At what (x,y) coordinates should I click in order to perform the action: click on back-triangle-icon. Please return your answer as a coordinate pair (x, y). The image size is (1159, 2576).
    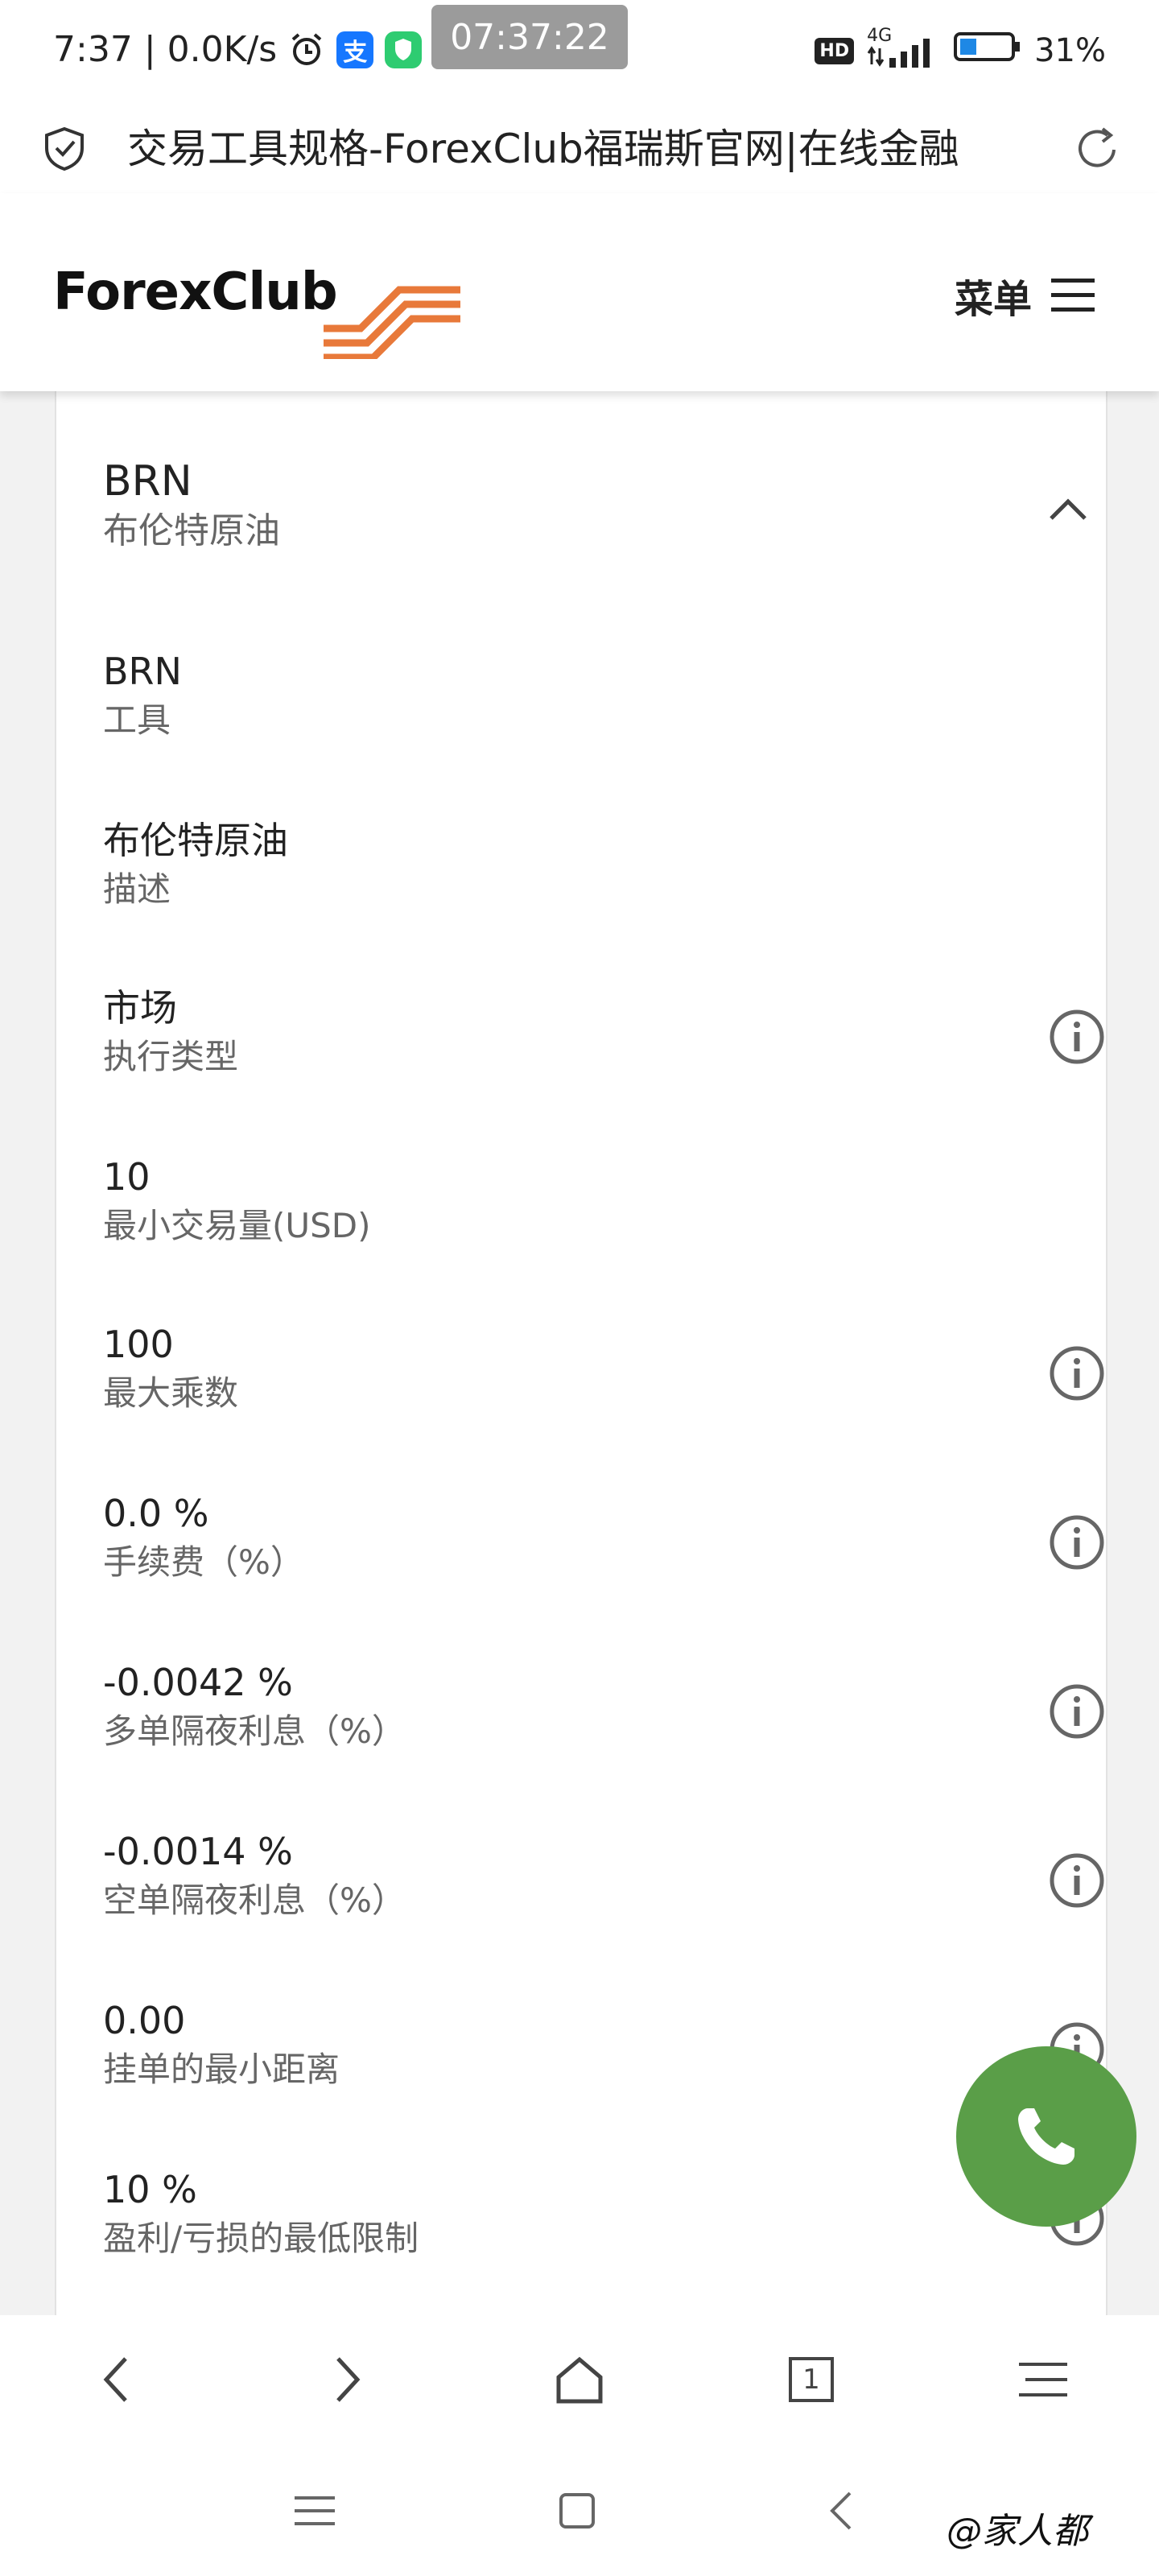
    Looking at the image, I should click on (841, 2510).